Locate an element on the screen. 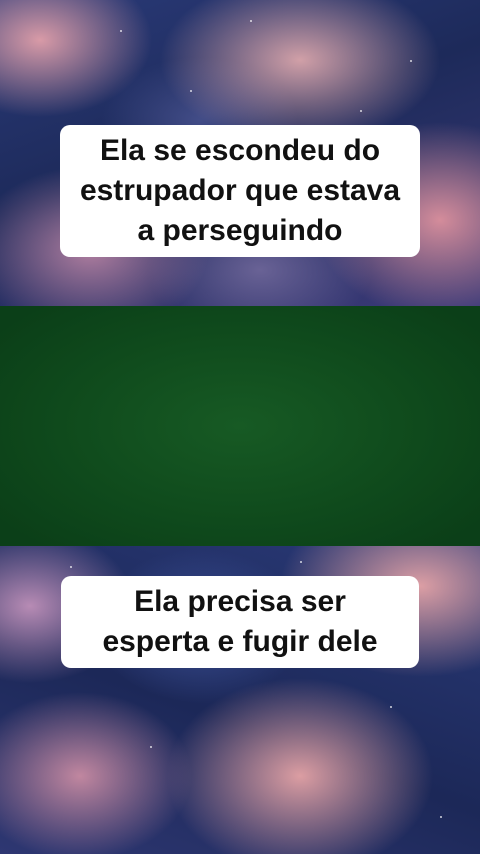  caption-bottom: Ela precisa ser esperta e fugir dele is located at coordinates (240, 622).